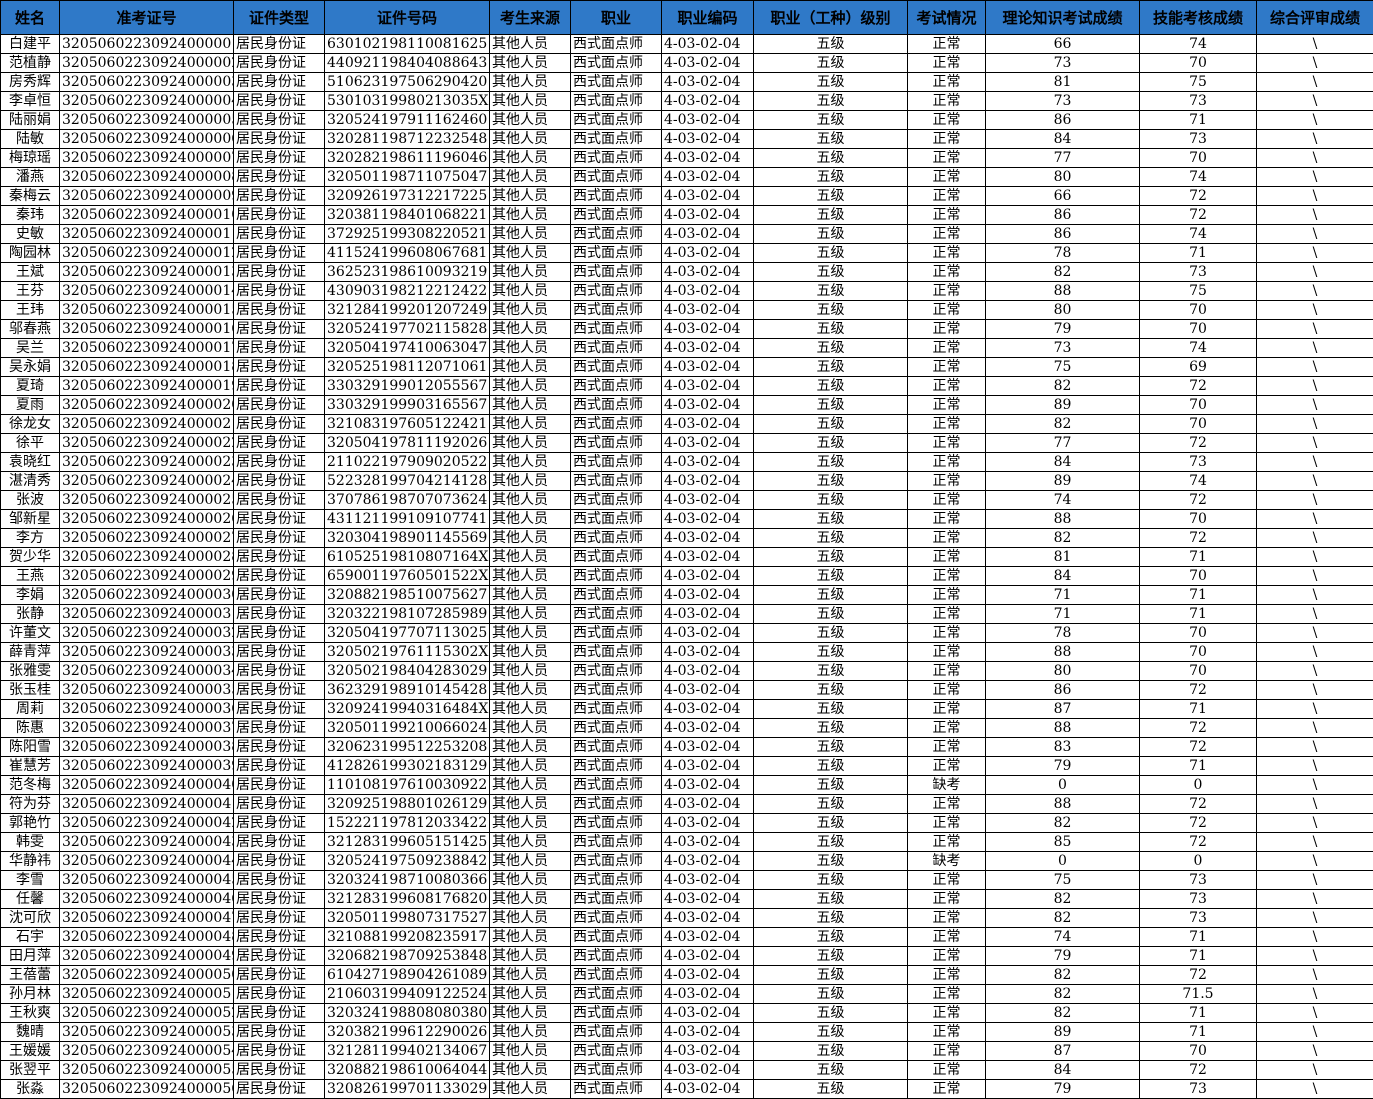  I want to click on cell-ticket-no: 32050602230924000003, so click(147, 82).